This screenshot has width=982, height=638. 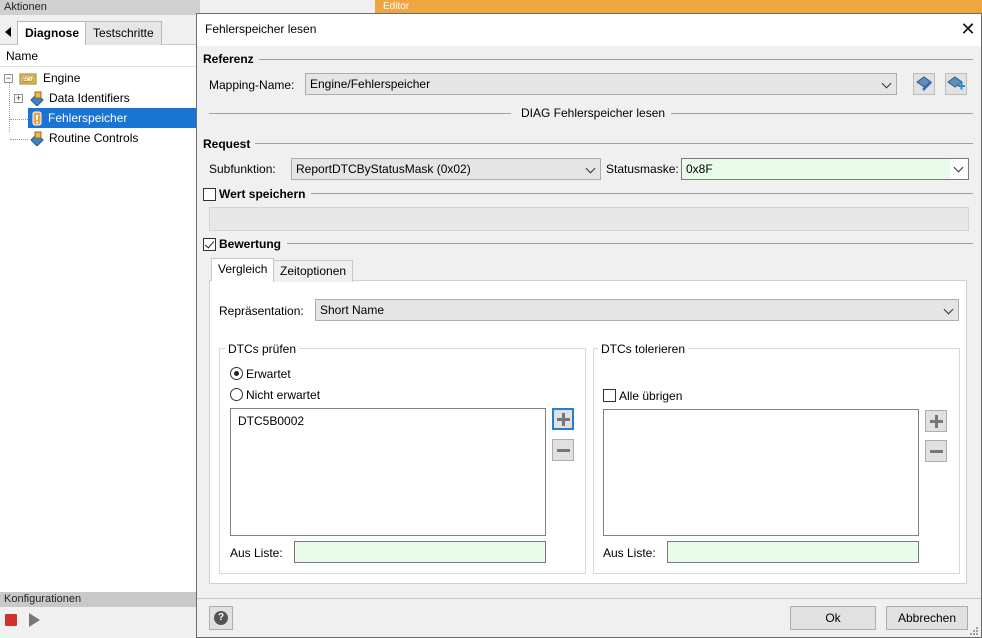 I want to click on remove-tolerated-dtc-button, so click(x=936, y=451).